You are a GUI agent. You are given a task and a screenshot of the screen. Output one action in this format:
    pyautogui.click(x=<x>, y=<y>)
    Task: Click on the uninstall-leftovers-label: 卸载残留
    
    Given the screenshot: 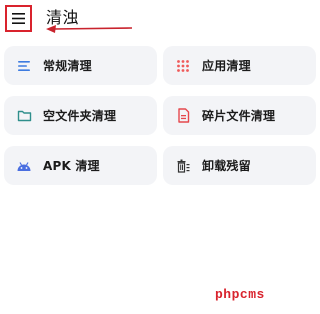 What is the action you would take?
    pyautogui.click(x=226, y=166)
    